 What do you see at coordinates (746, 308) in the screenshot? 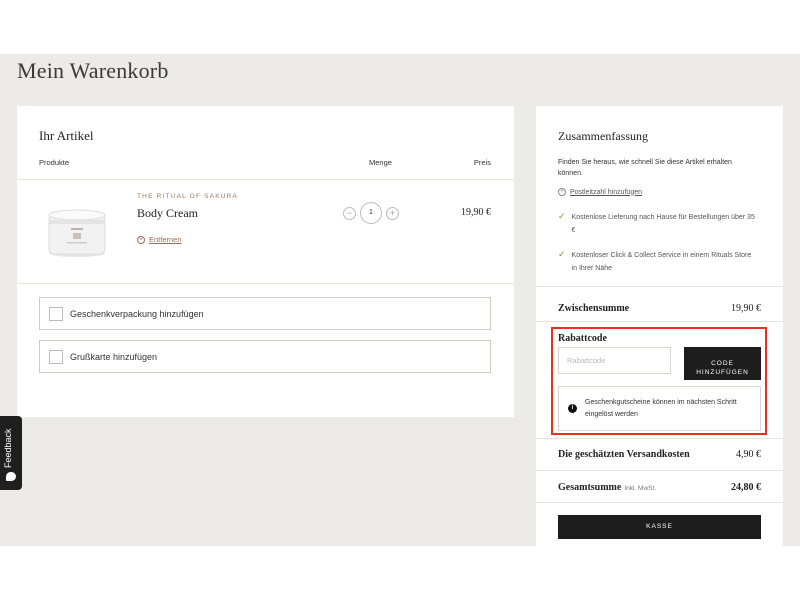
I see `subtotal-value: 19,90 €` at bounding box center [746, 308].